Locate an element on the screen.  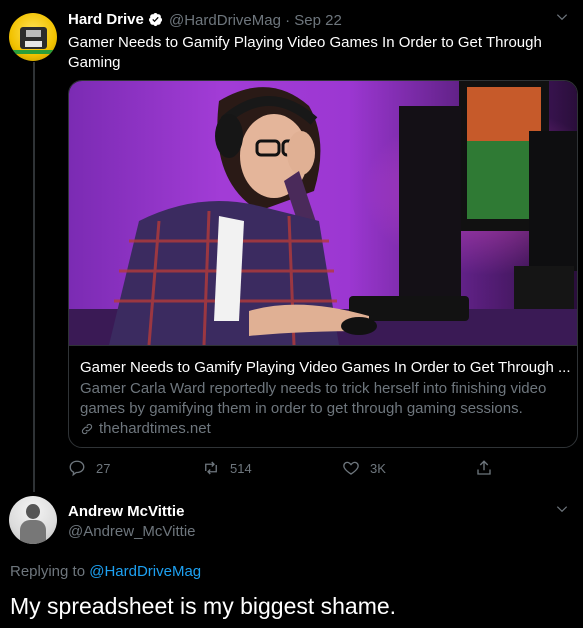
replying-to-line: Replying to @HardDriveMag is located at coordinates (105, 571).